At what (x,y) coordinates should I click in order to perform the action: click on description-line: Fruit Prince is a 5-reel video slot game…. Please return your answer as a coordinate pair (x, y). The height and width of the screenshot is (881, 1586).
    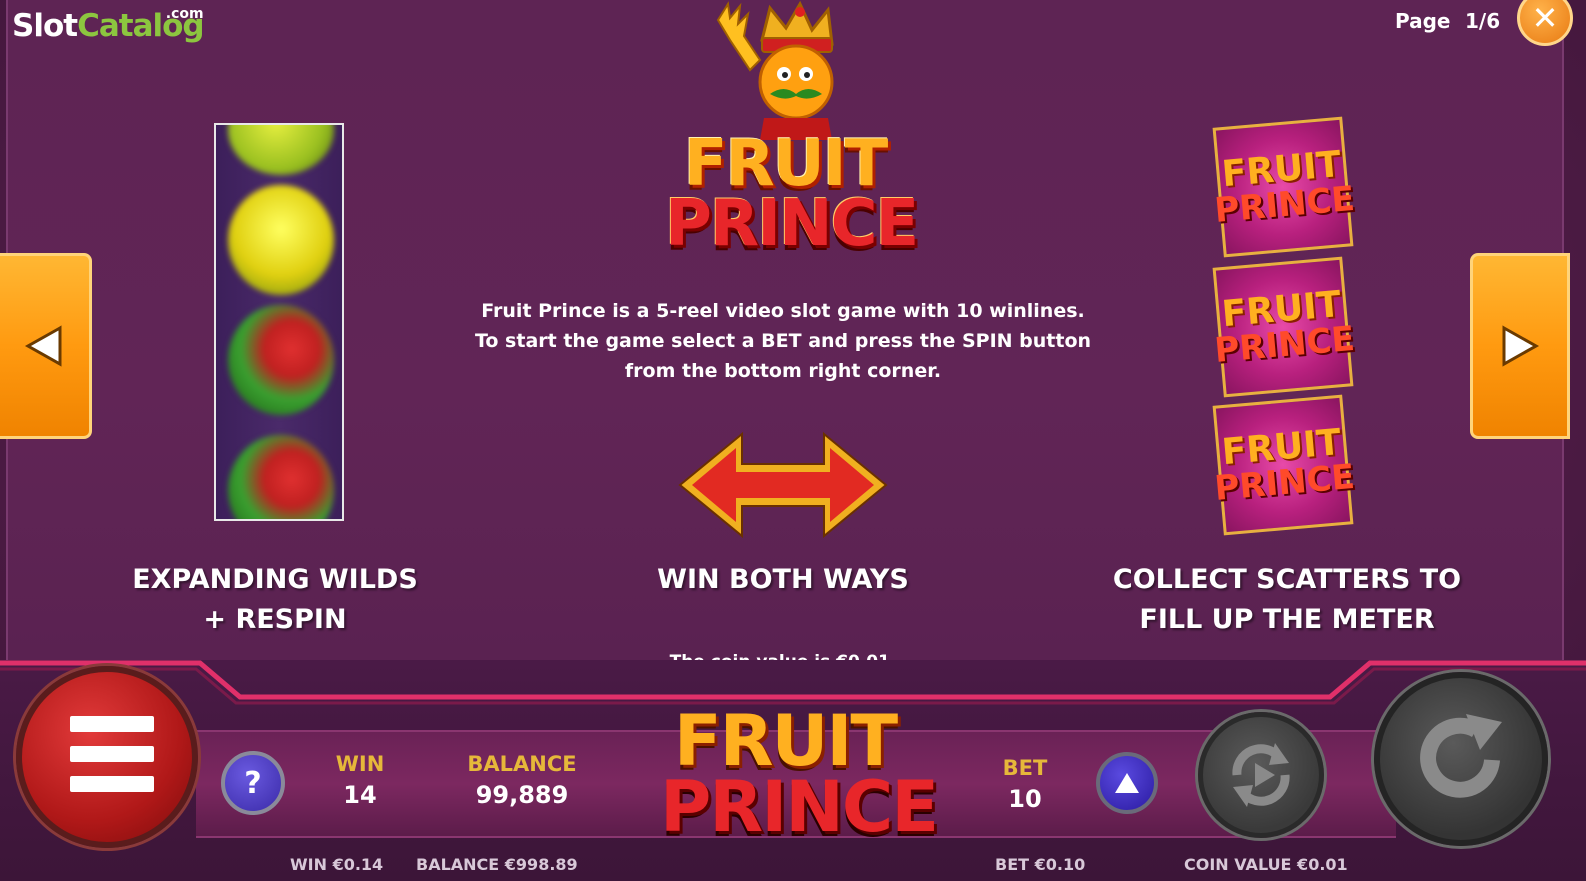
    Looking at the image, I should click on (783, 311).